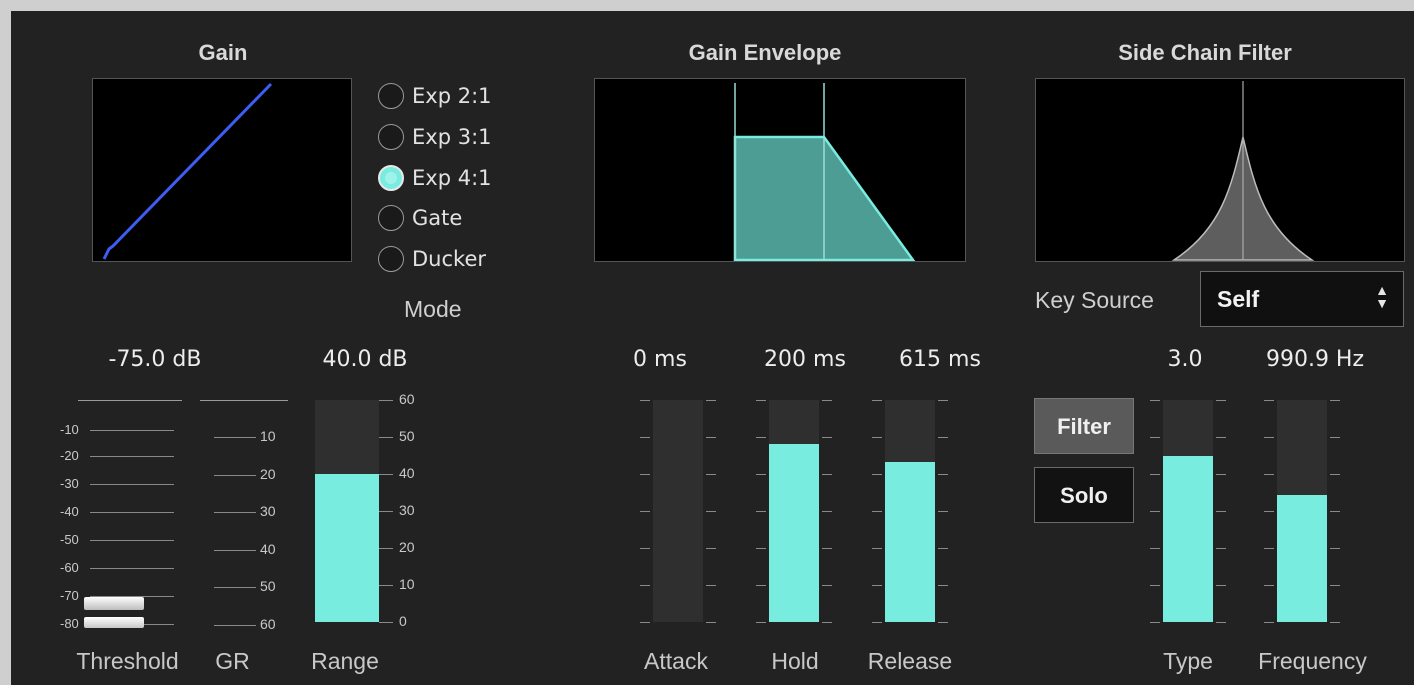 The image size is (1414, 685). I want to click on threshold-value: -75.0 dB, so click(155, 359).